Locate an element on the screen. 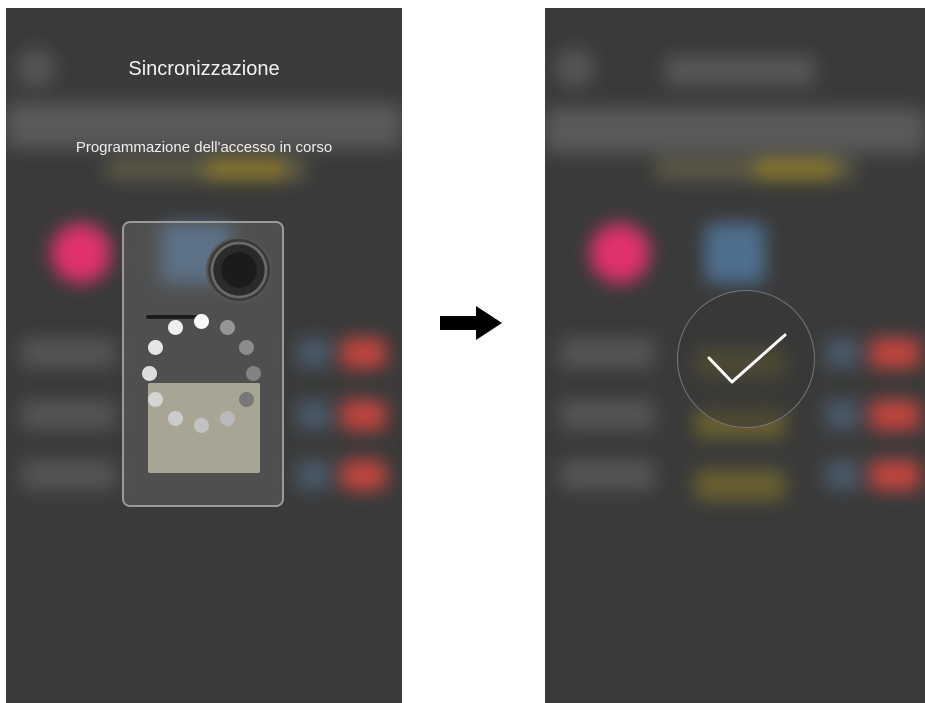 The image size is (925, 703). door-entry-panel-icon is located at coordinates (203, 364).